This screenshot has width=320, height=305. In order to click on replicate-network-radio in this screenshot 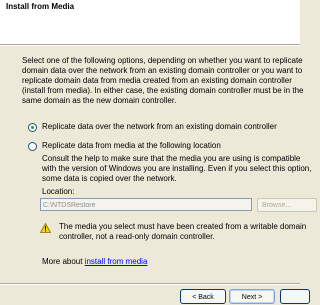, I will do `click(32, 127)`.